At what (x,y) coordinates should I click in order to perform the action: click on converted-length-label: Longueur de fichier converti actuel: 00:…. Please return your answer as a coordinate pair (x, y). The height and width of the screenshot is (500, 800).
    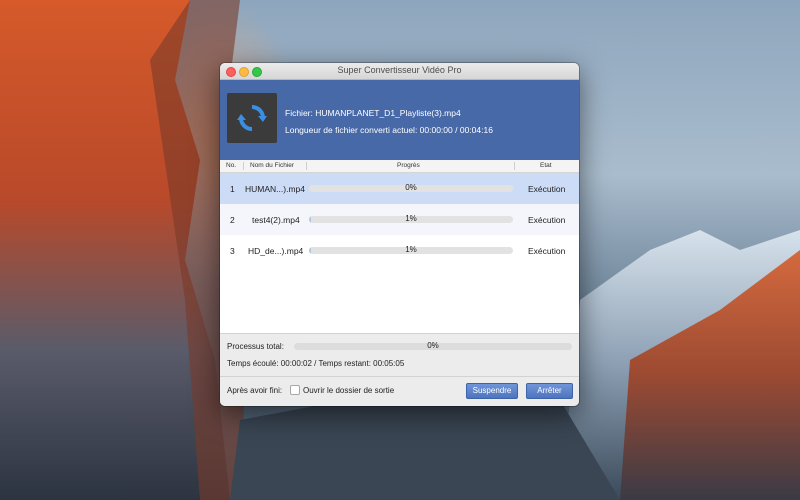
    Looking at the image, I should click on (389, 130).